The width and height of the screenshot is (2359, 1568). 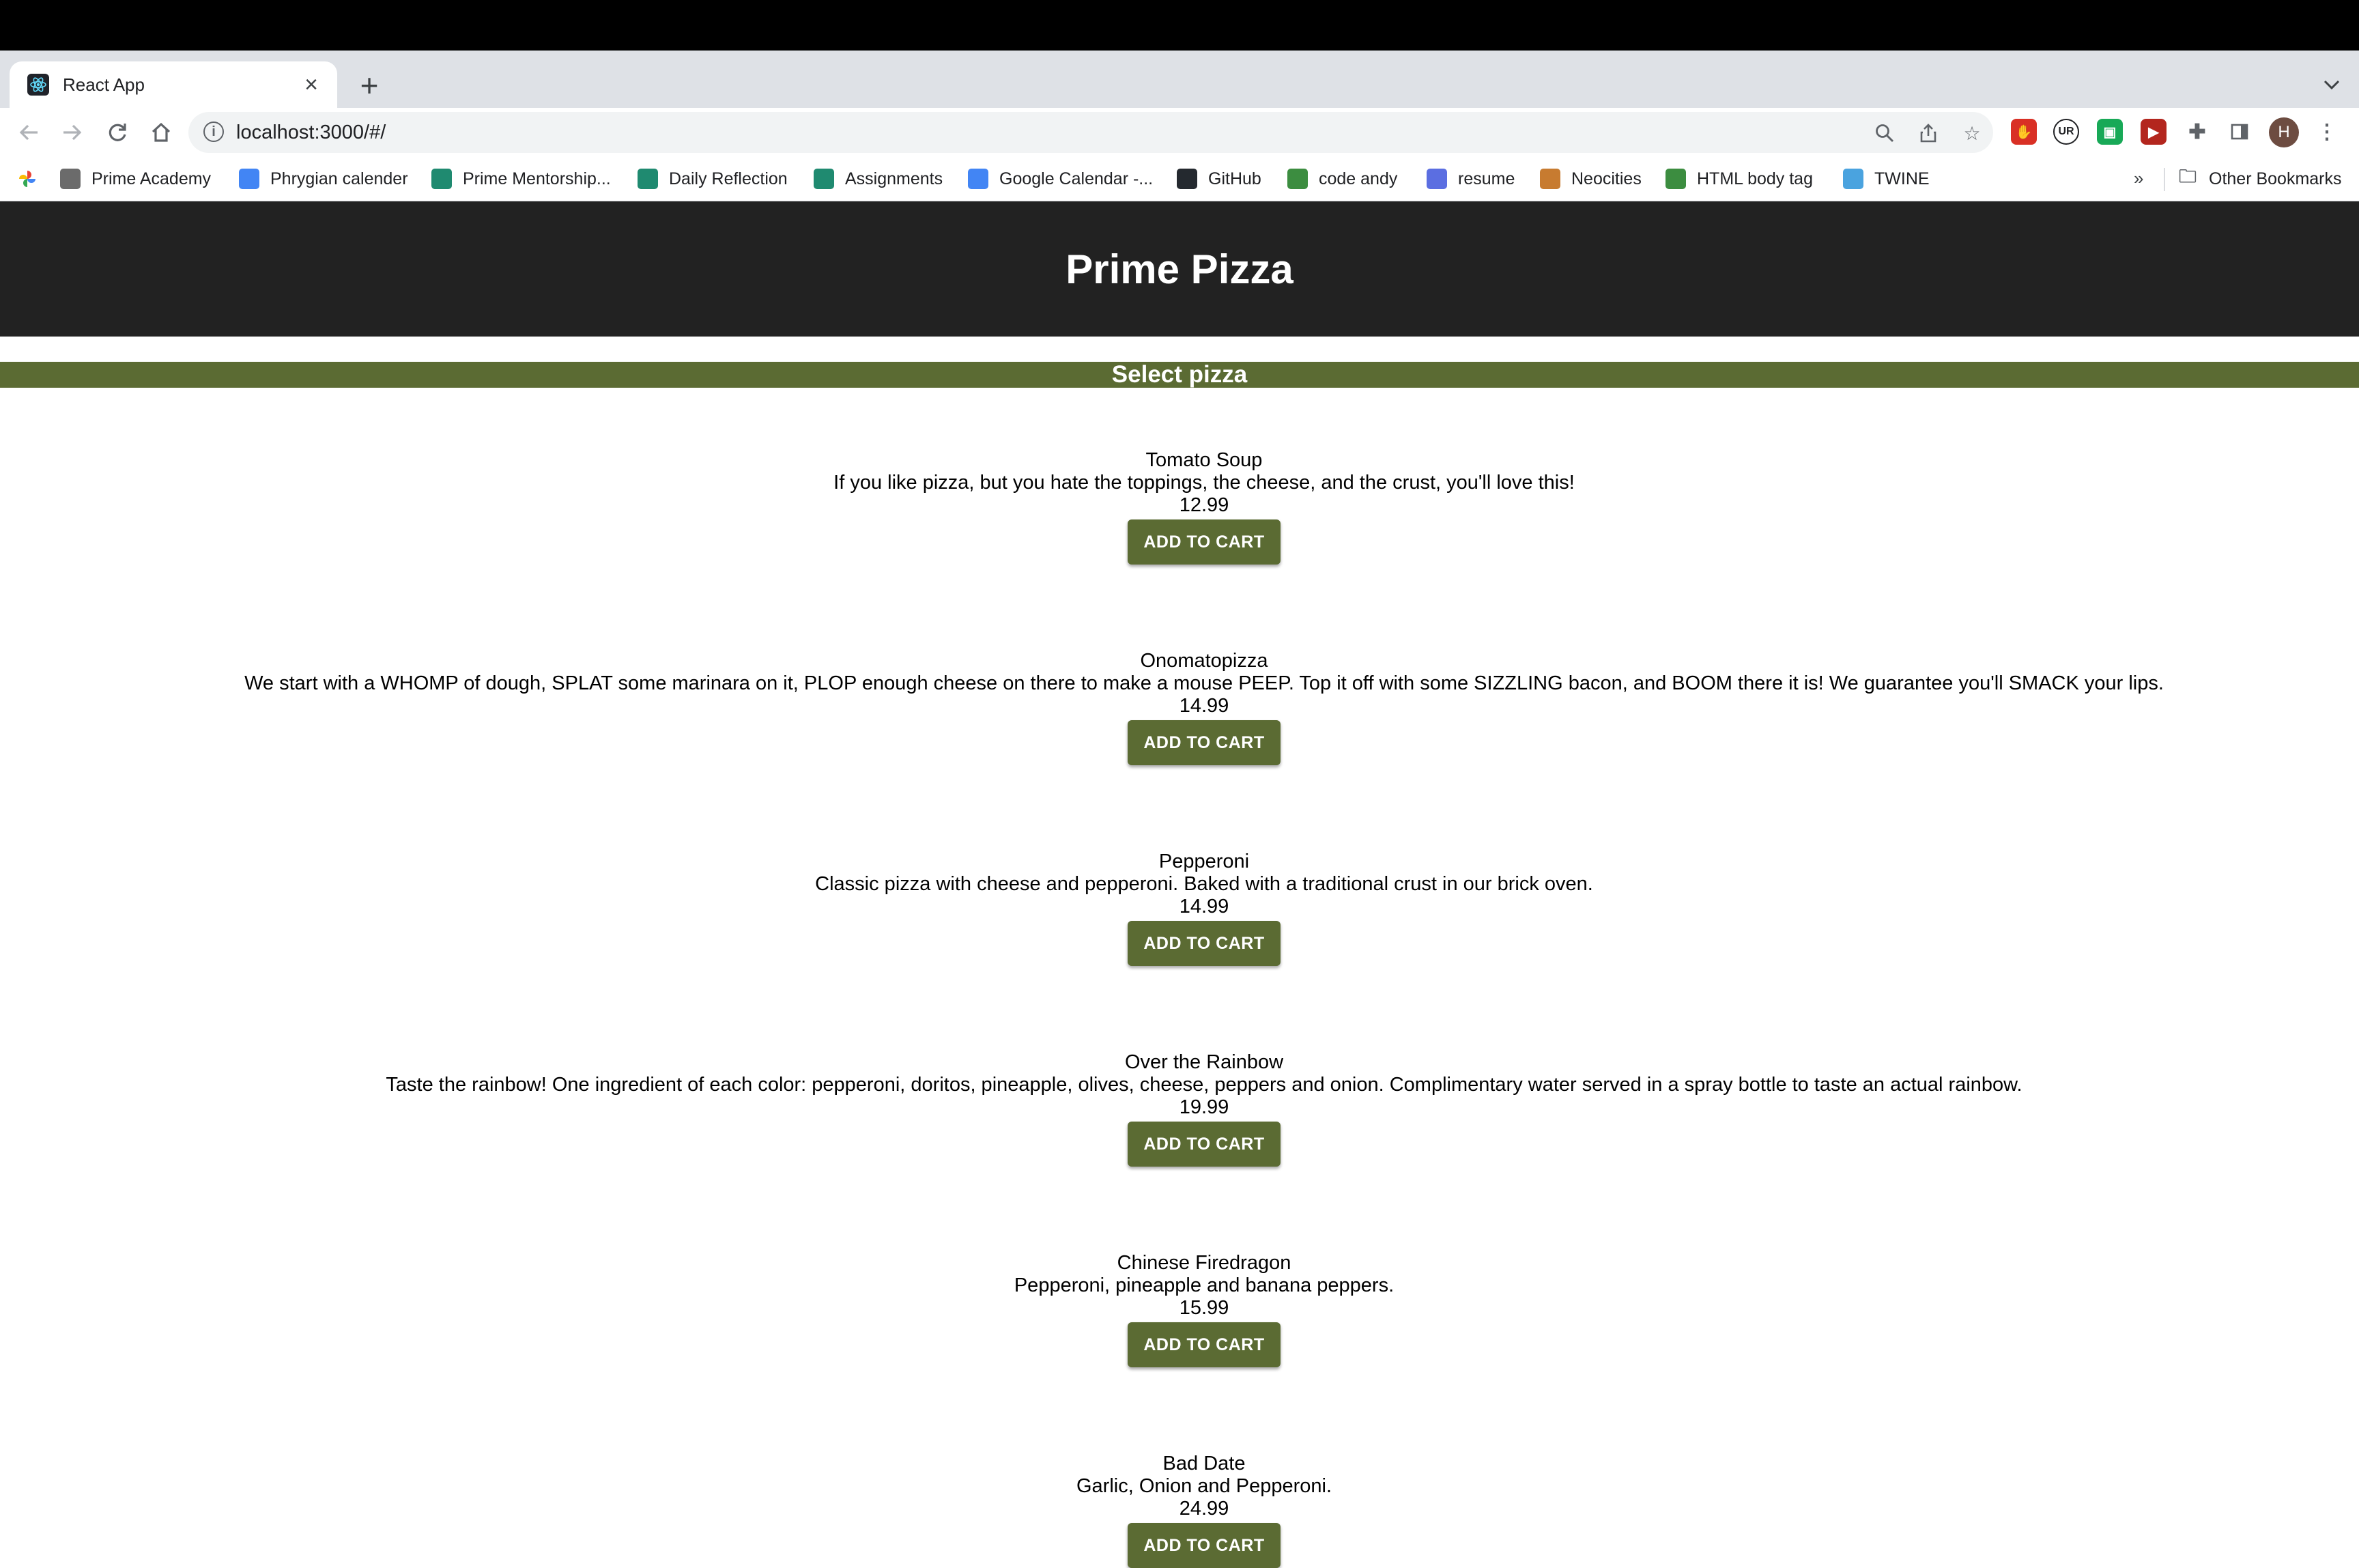 What do you see at coordinates (2024, 132) in the screenshot?
I see `extension-hand-icon: ✋` at bounding box center [2024, 132].